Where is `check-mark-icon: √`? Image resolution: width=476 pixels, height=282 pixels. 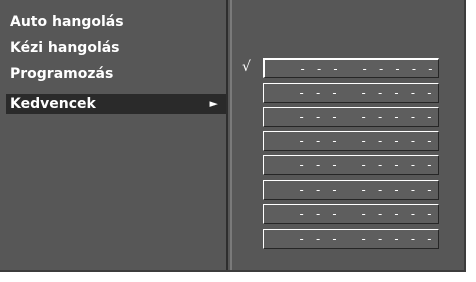
check-mark-icon: √ is located at coordinates (246, 67).